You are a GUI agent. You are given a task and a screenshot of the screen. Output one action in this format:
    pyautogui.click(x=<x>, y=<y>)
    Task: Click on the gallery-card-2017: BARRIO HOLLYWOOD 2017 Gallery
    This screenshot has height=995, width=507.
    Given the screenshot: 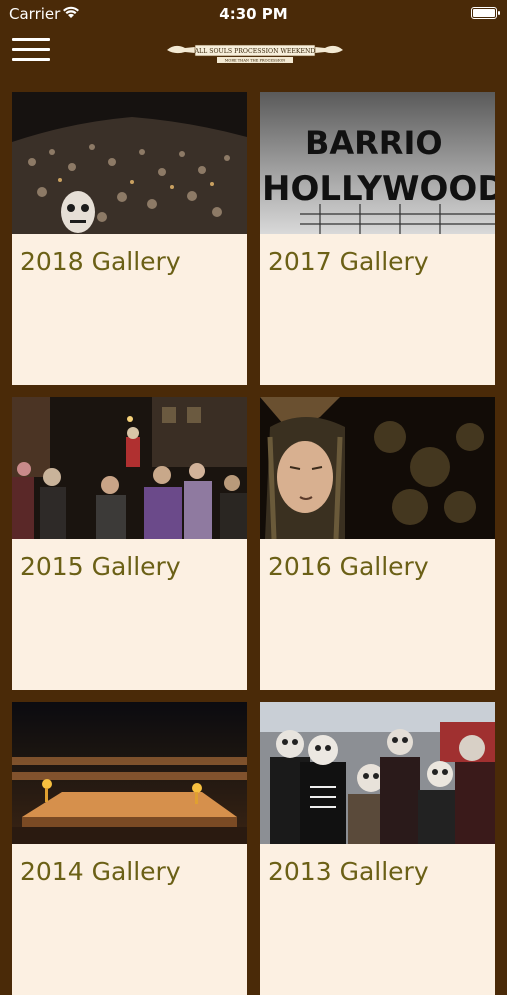 What is the action you would take?
    pyautogui.click(x=377, y=238)
    